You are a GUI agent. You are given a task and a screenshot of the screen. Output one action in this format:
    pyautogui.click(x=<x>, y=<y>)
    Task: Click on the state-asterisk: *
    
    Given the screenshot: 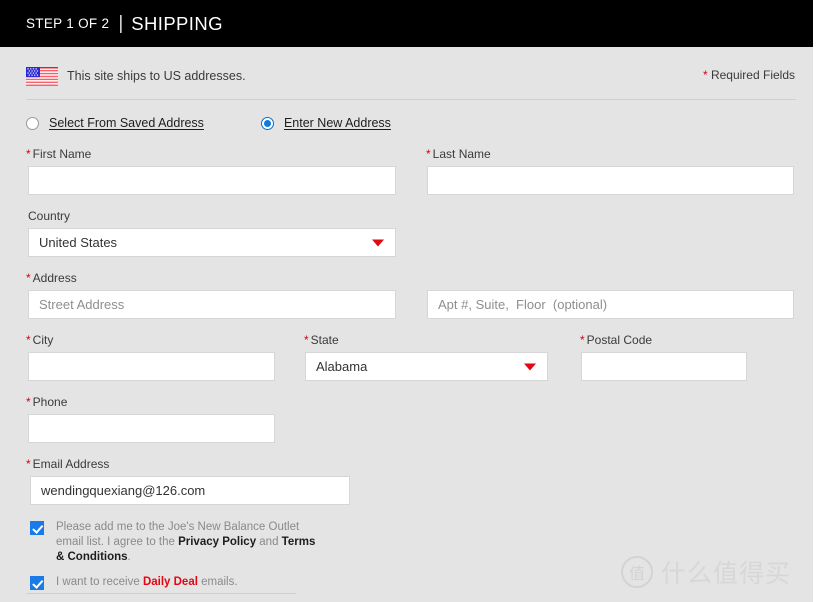 What is the action you would take?
    pyautogui.click(x=306, y=340)
    